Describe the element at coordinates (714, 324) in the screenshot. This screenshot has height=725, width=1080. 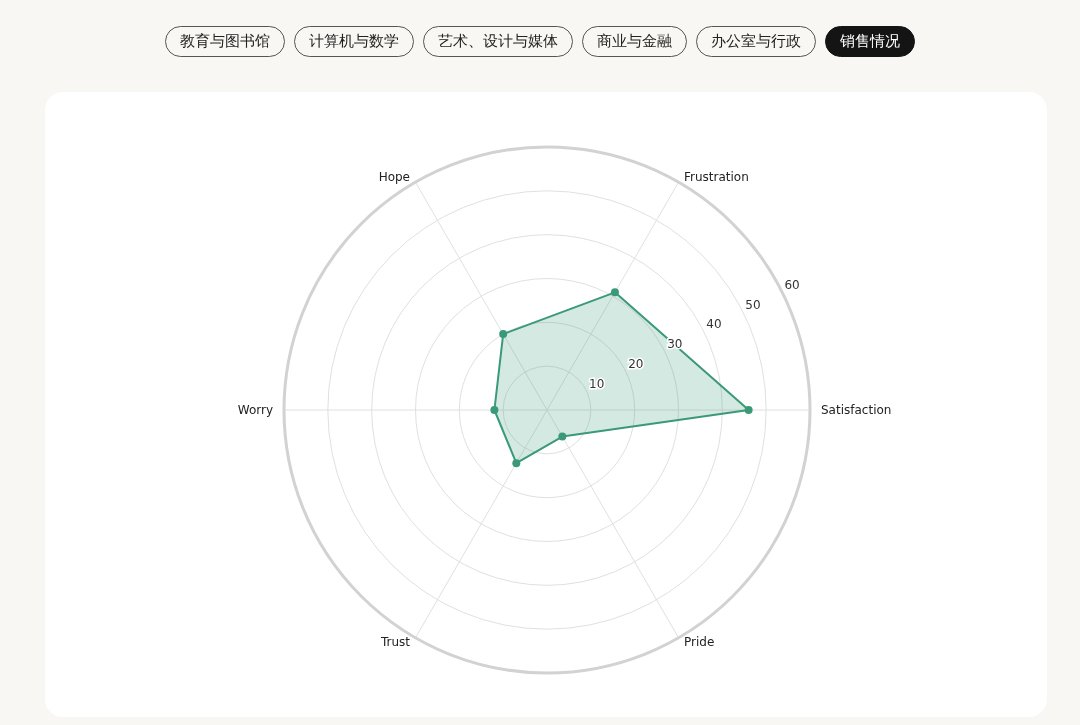
I see `tick-label: 40` at that location.